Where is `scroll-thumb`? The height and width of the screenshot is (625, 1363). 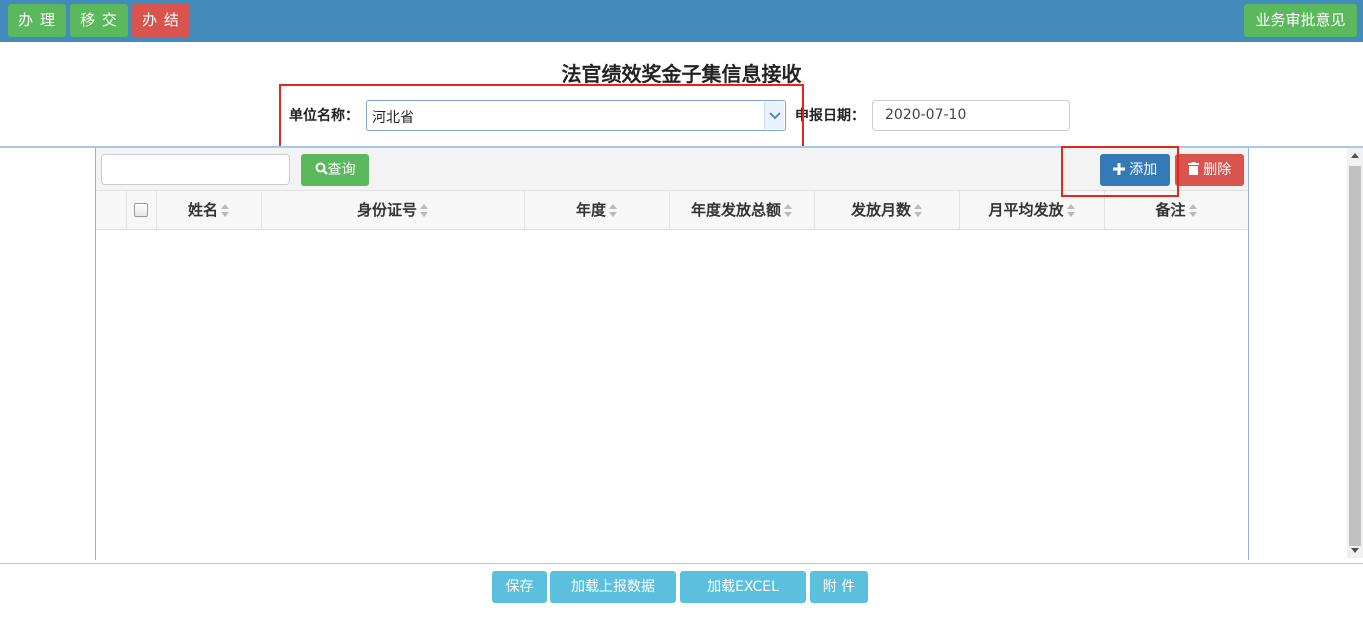
scroll-thumb is located at coordinates (1355, 356).